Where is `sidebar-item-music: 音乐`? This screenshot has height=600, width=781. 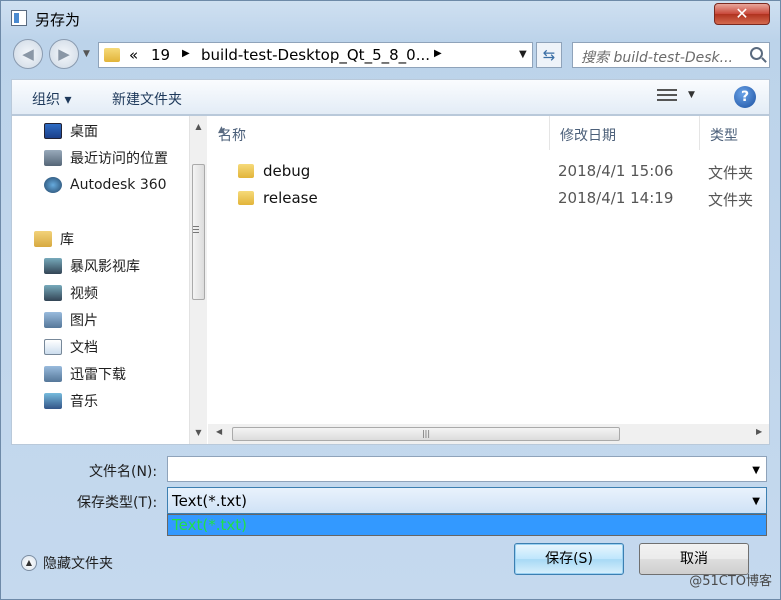 sidebar-item-music: 音乐 is located at coordinates (71, 401).